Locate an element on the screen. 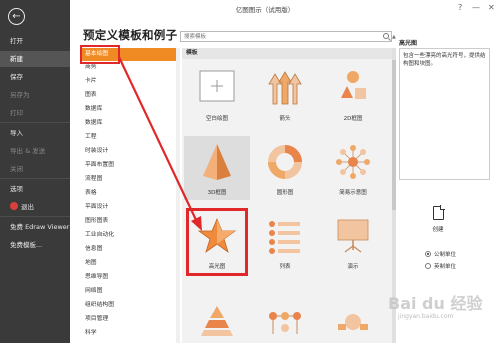 Image resolution: width=500 pixels, height=343 pixels. search-box is located at coordinates (286, 36).